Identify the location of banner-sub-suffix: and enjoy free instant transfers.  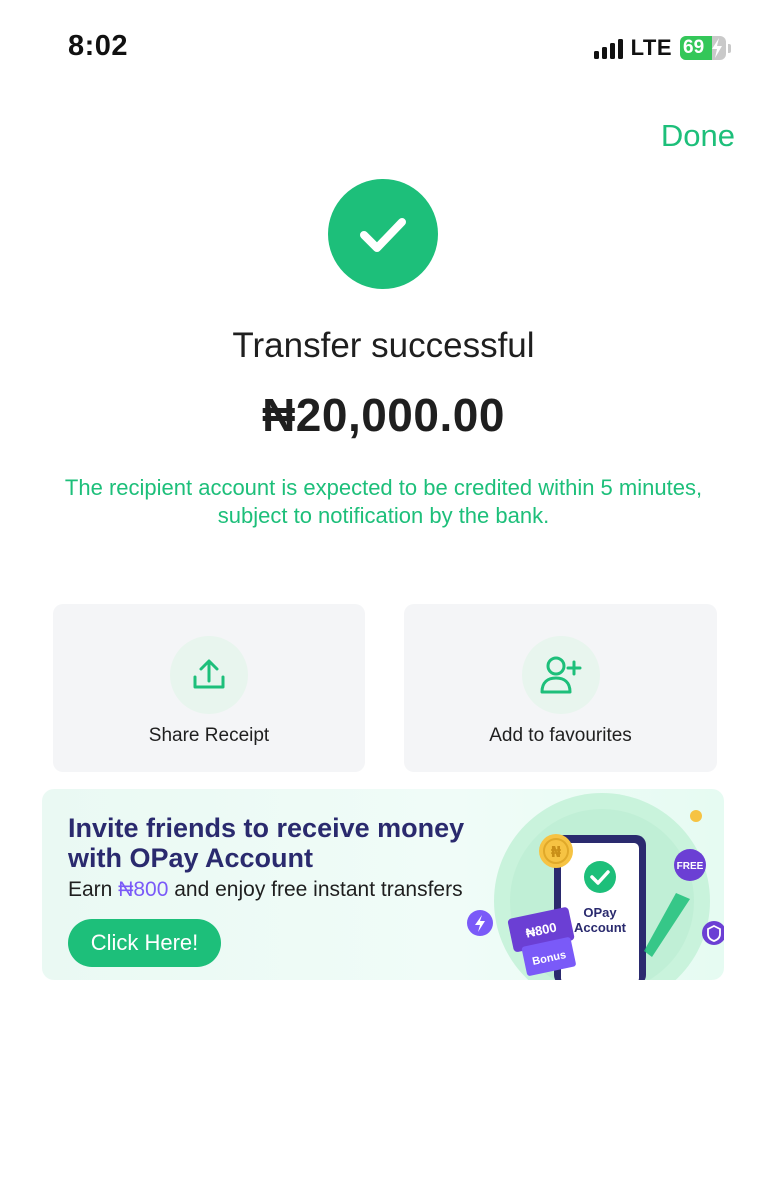
(315, 889).